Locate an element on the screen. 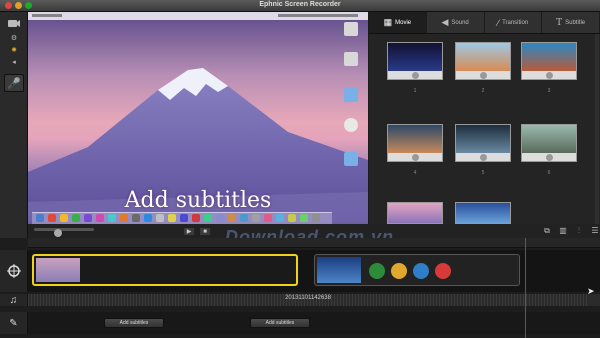 This screenshot has width=600, height=338. tab-label: Movie is located at coordinates (403, 22).